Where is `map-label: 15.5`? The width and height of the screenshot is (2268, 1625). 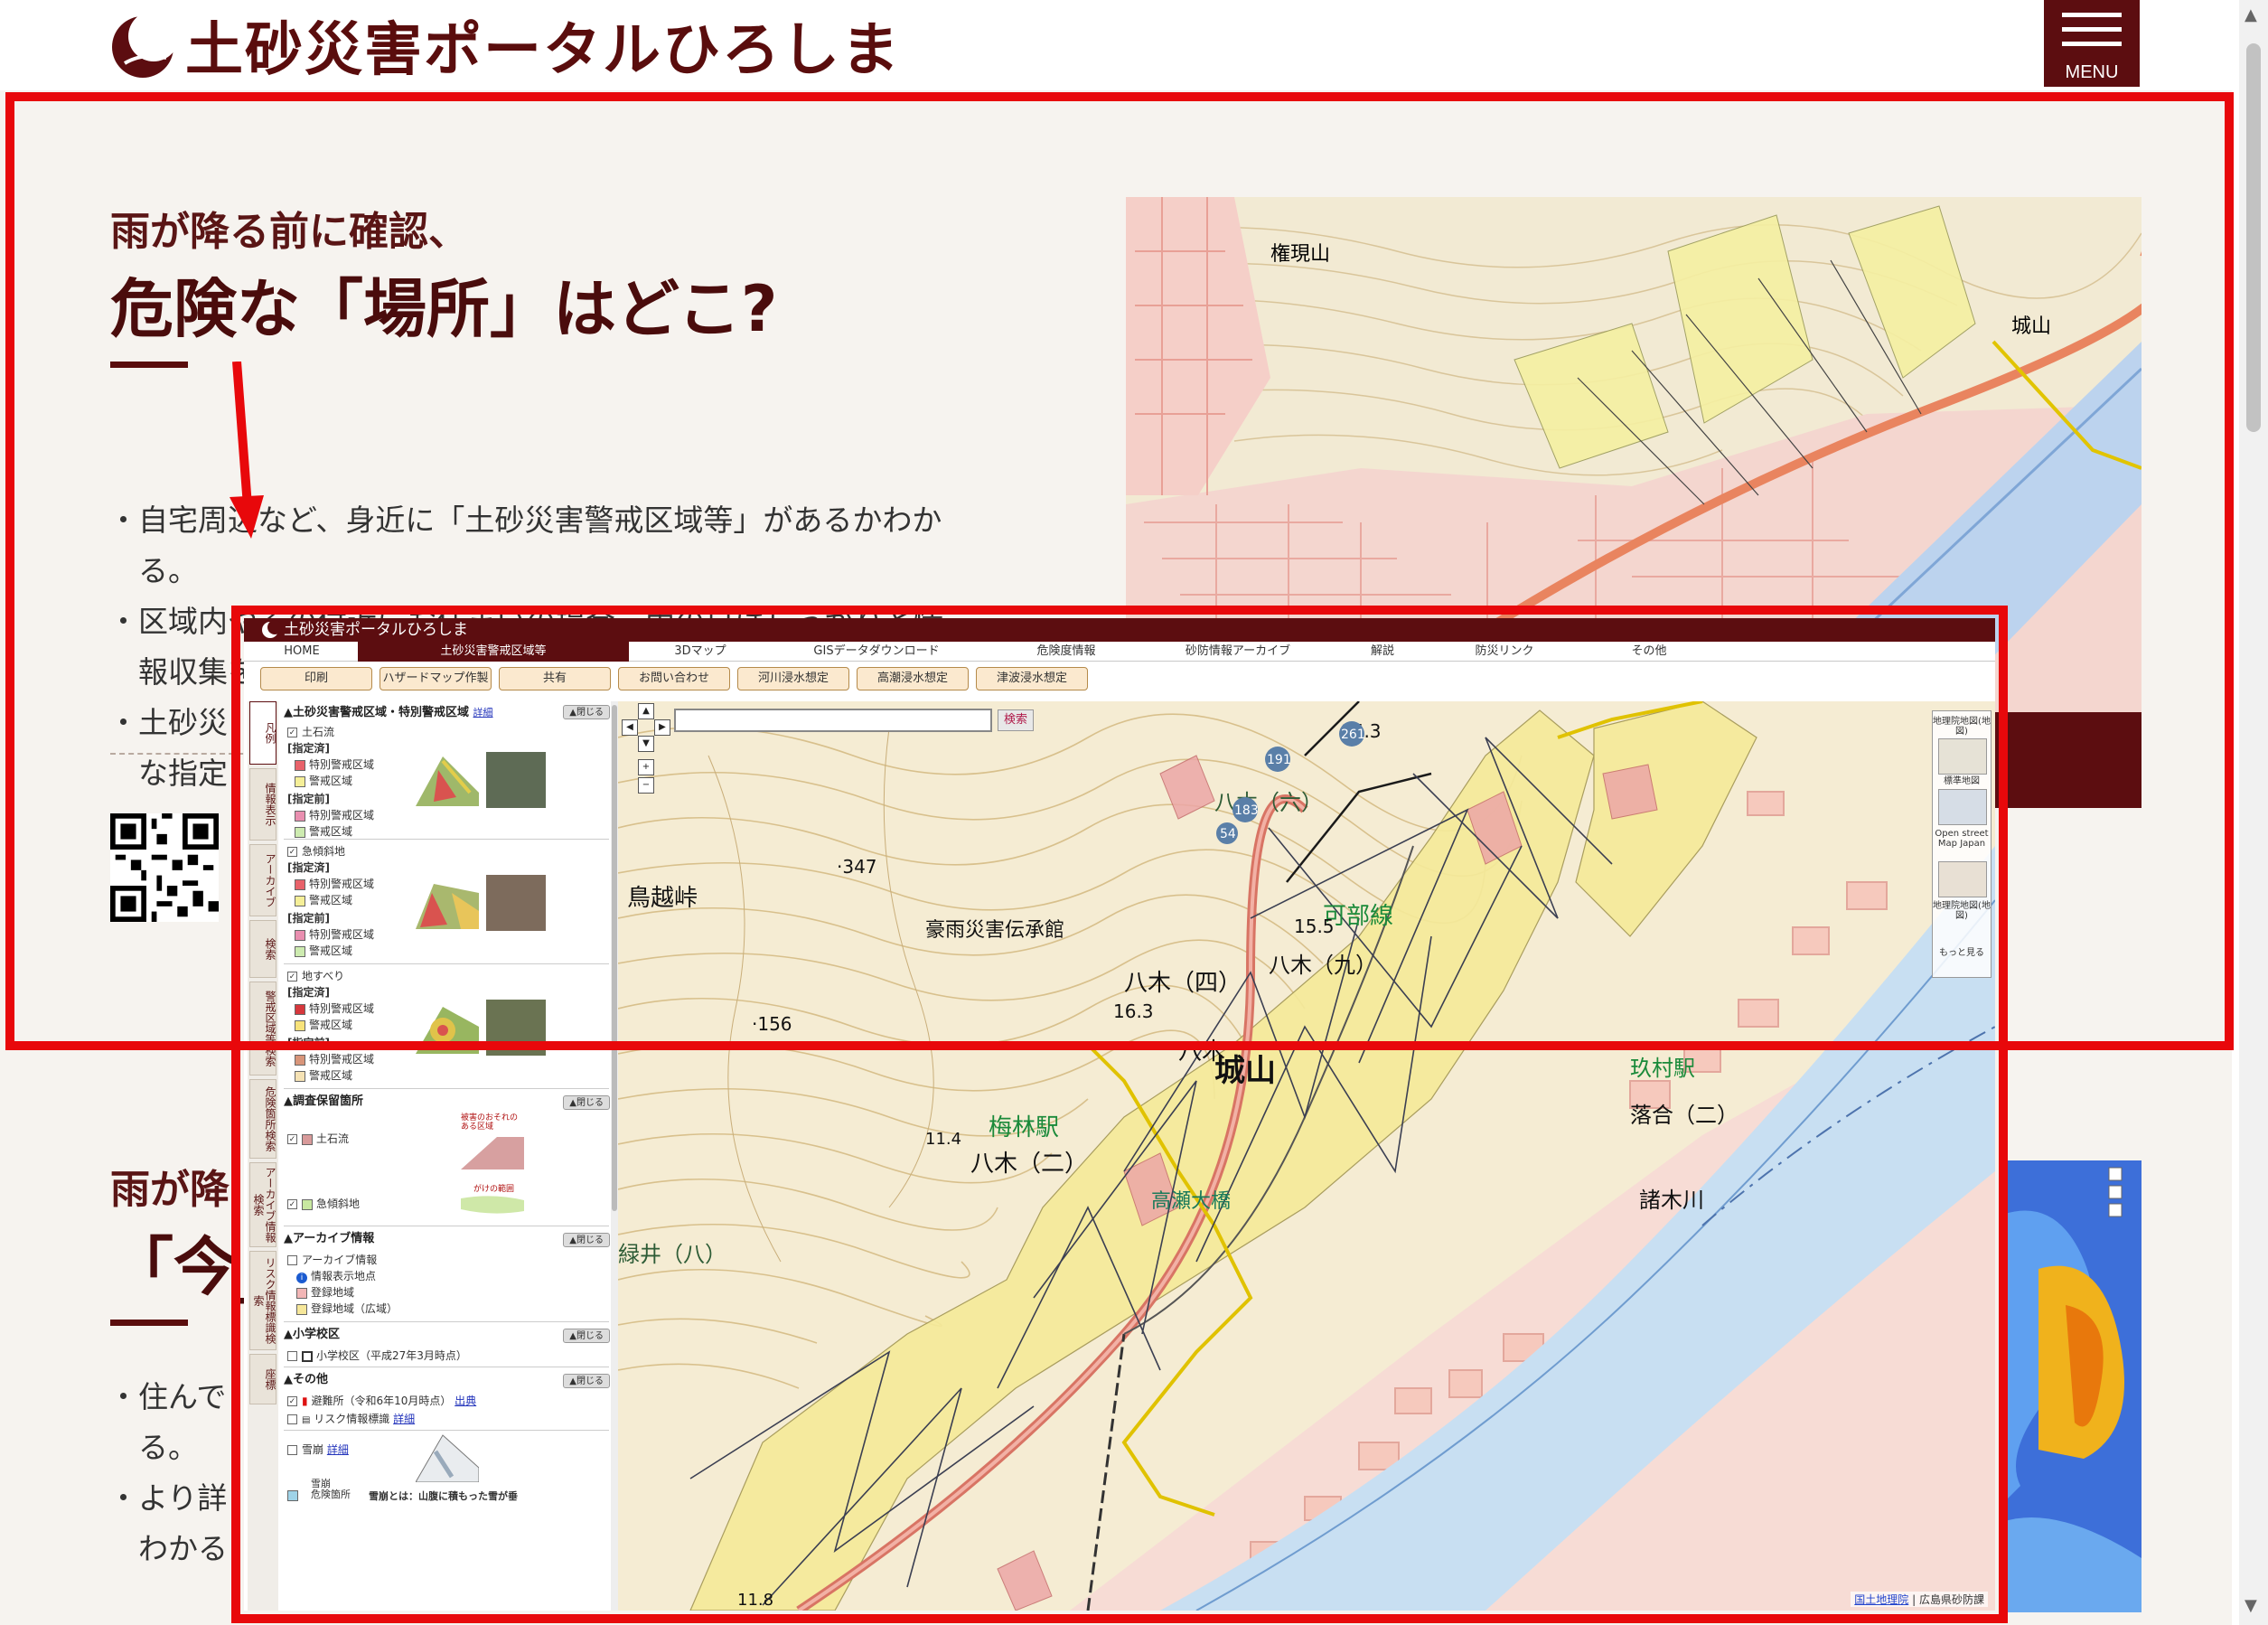 map-label: 15.5 is located at coordinates (1314, 927).